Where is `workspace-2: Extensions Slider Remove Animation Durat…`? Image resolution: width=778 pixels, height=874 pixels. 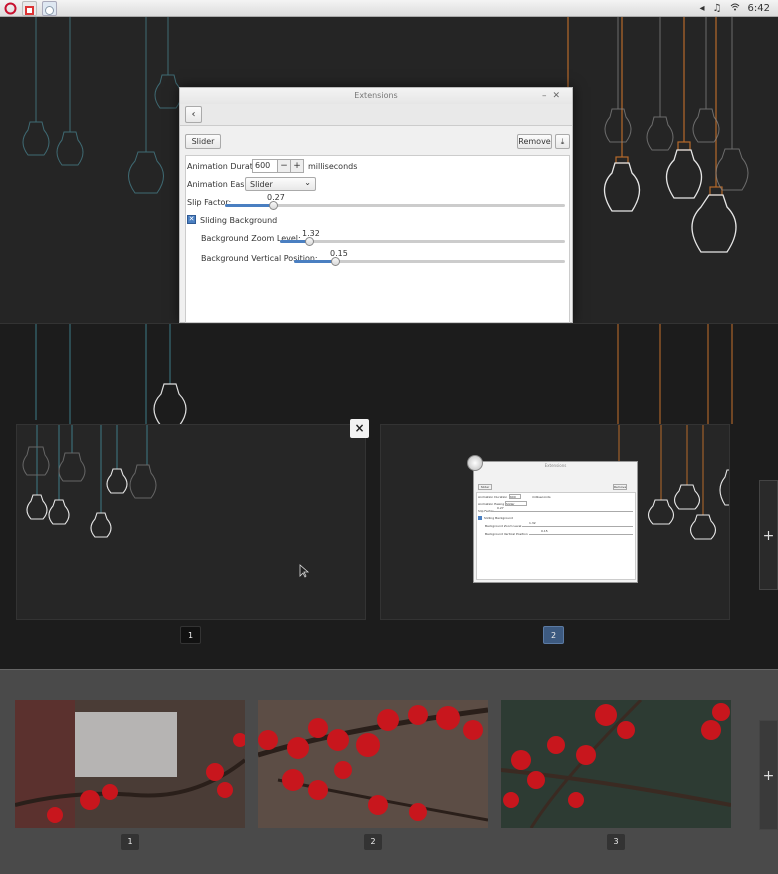
workspace-2: Extensions Slider Remove Animation Durat… is located at coordinates (555, 522).